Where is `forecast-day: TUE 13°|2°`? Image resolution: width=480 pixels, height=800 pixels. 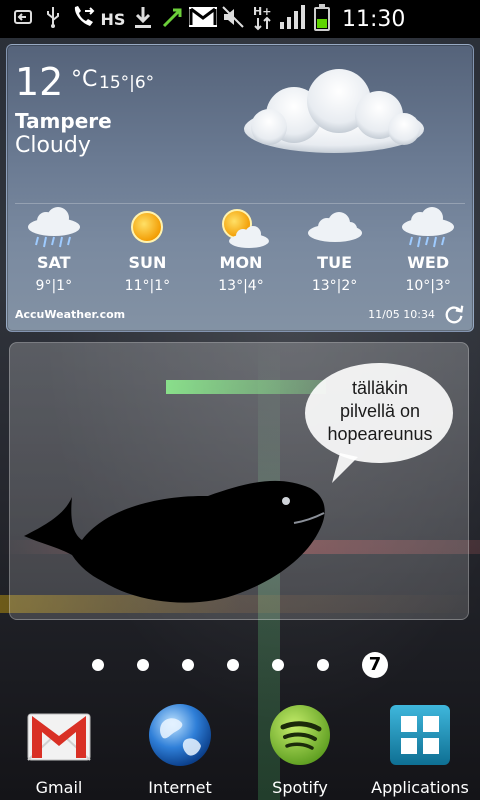
forecast-day: TUE 13°|2° is located at coordinates (335, 257).